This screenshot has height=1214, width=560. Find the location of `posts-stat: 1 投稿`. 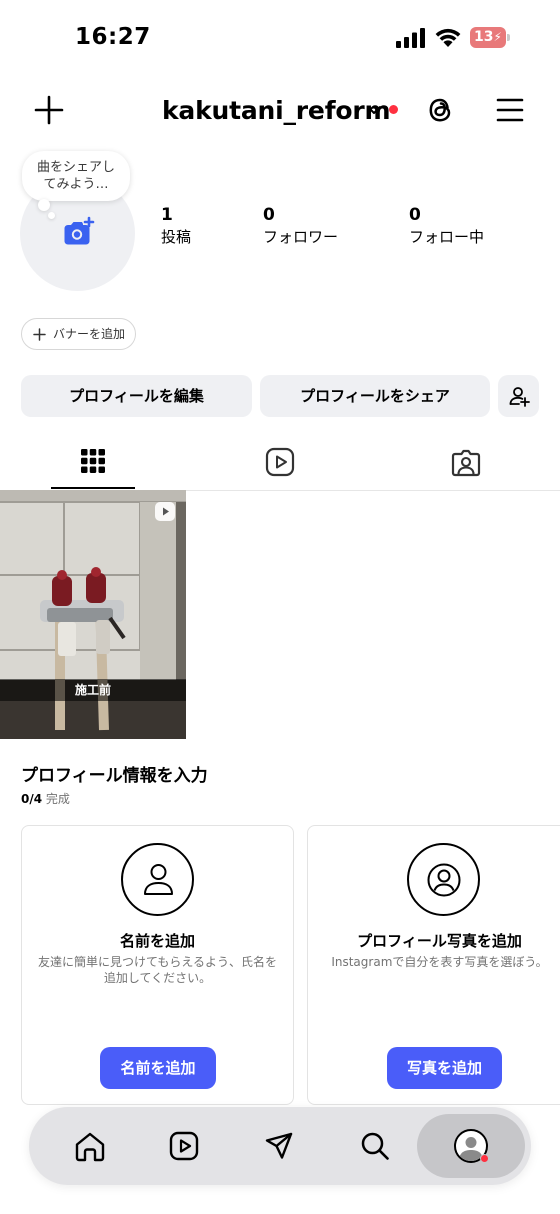

posts-stat: 1 投稿 is located at coordinates (176, 226).